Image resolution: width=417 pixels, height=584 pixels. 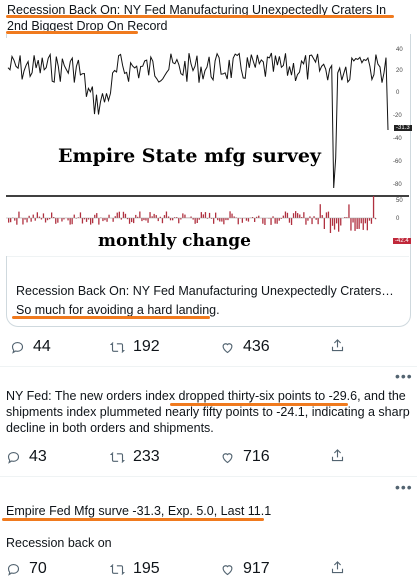 I want to click on chart-label-change: monthly change, so click(x=174, y=241).